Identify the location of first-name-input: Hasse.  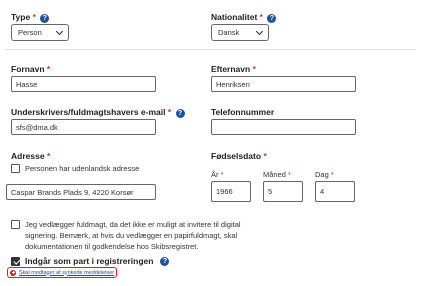
(83, 84).